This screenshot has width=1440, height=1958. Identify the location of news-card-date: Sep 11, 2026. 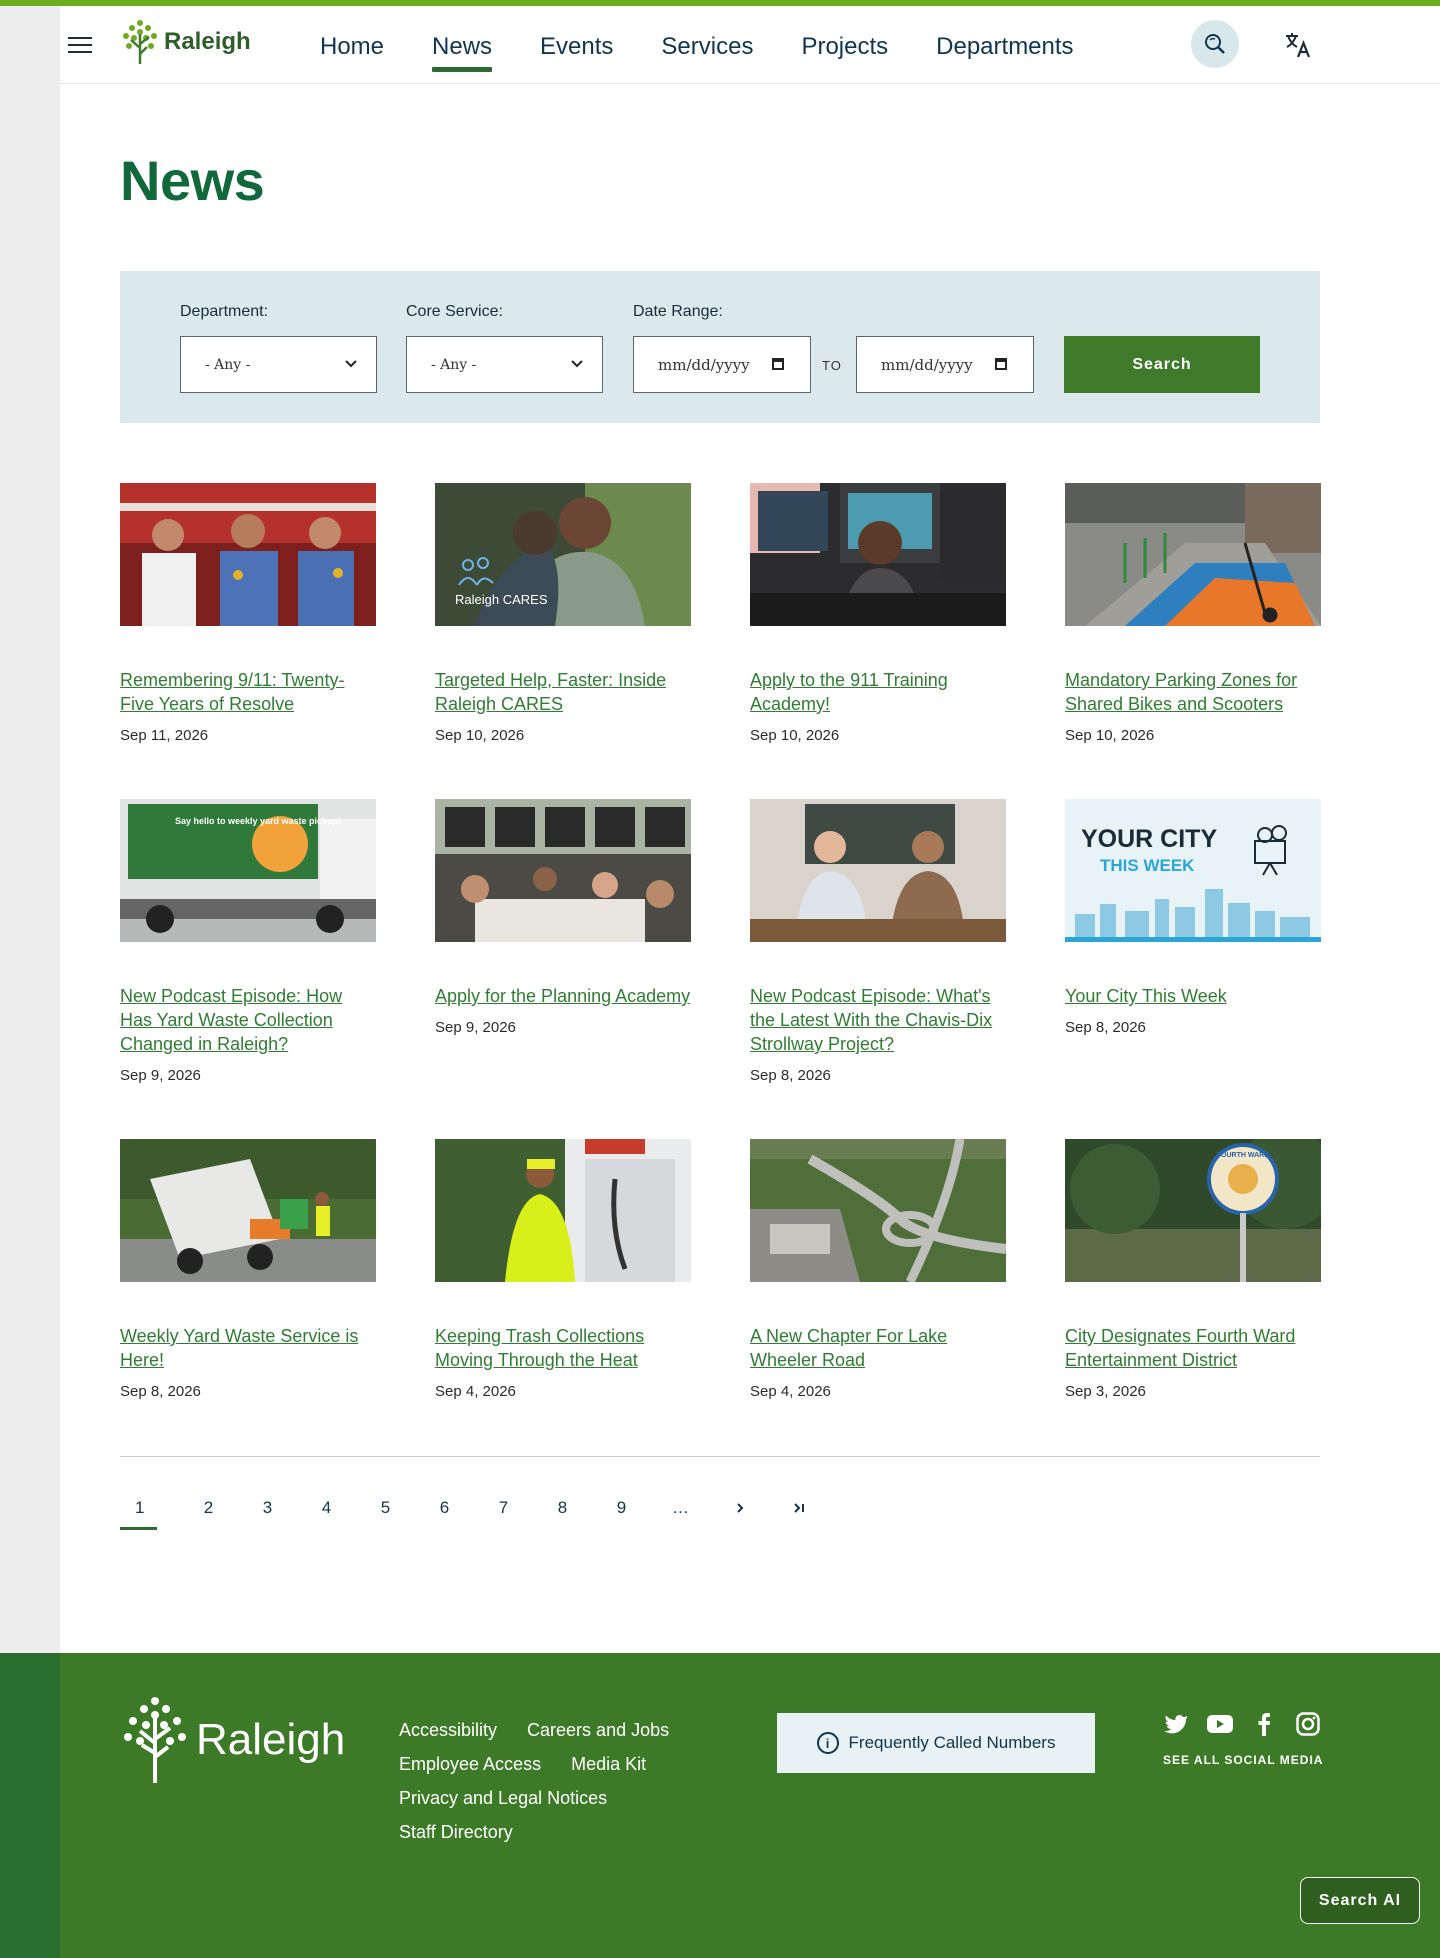
(164, 735).